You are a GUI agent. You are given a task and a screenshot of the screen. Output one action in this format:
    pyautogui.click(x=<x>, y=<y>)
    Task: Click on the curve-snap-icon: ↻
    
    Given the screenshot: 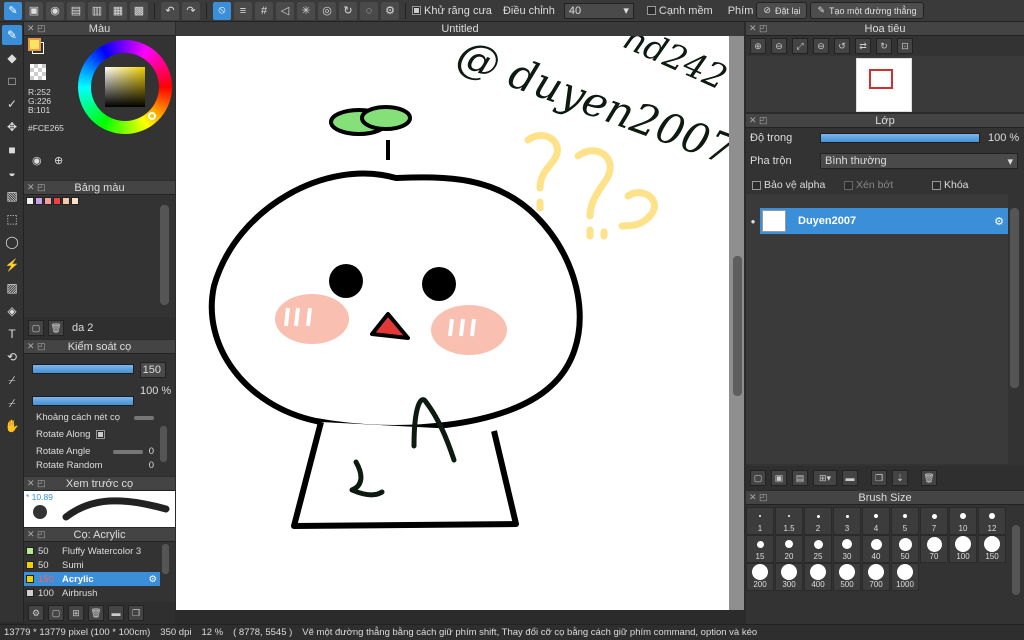 What is the action you would take?
    pyautogui.click(x=348, y=10)
    